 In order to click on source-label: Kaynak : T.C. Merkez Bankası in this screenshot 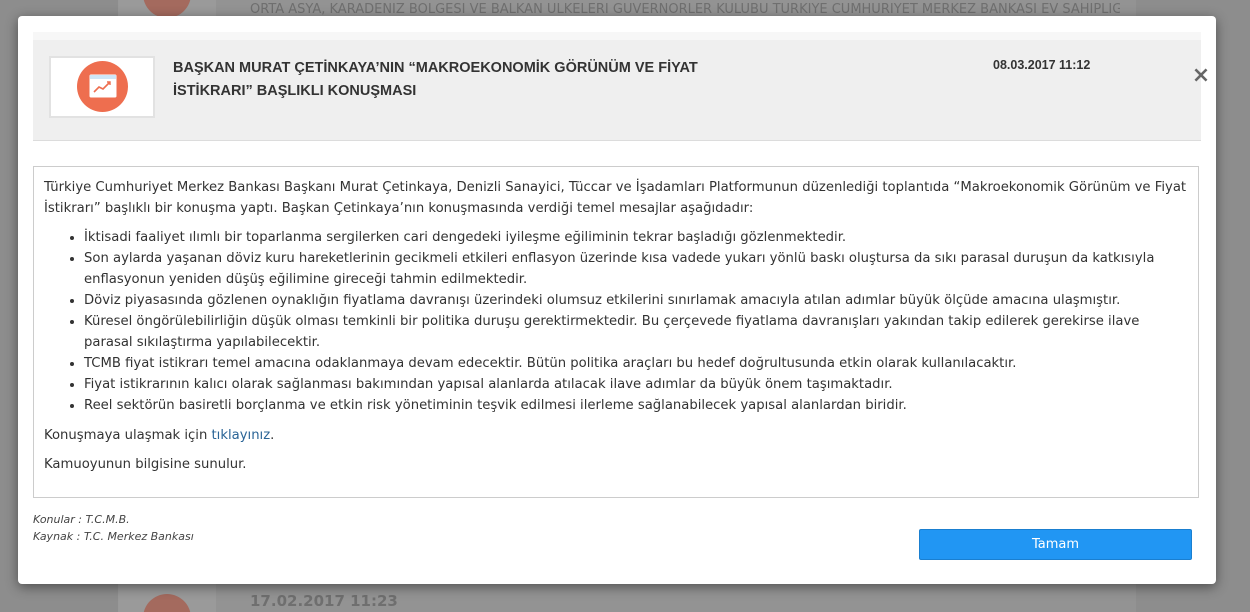, I will do `click(113, 536)`.